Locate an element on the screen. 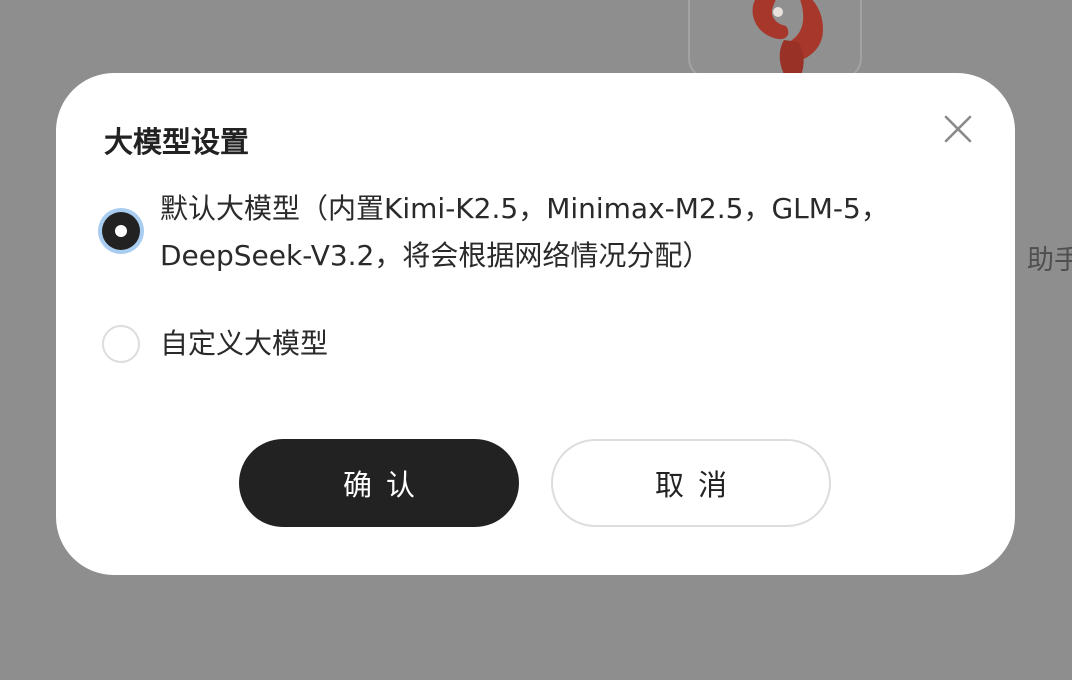 Image resolution: width=1072 pixels, height=680 pixels. option-custom-model: 自定义大模型 is located at coordinates (511, 344).